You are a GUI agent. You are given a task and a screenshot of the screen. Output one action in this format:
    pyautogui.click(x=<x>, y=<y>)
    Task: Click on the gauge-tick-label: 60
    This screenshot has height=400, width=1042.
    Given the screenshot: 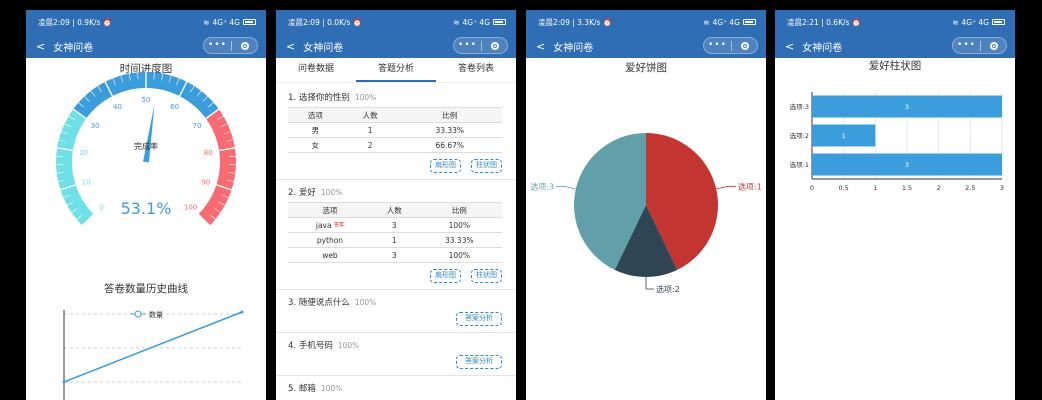 What is the action you would take?
    pyautogui.click(x=174, y=107)
    